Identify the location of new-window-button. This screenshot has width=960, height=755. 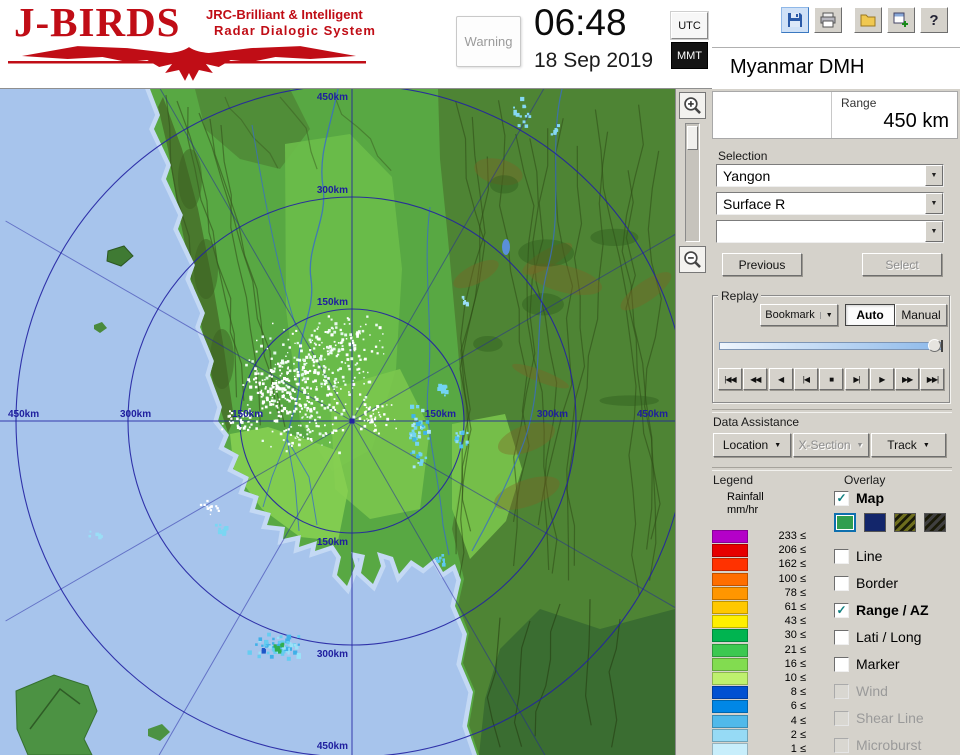
(901, 20).